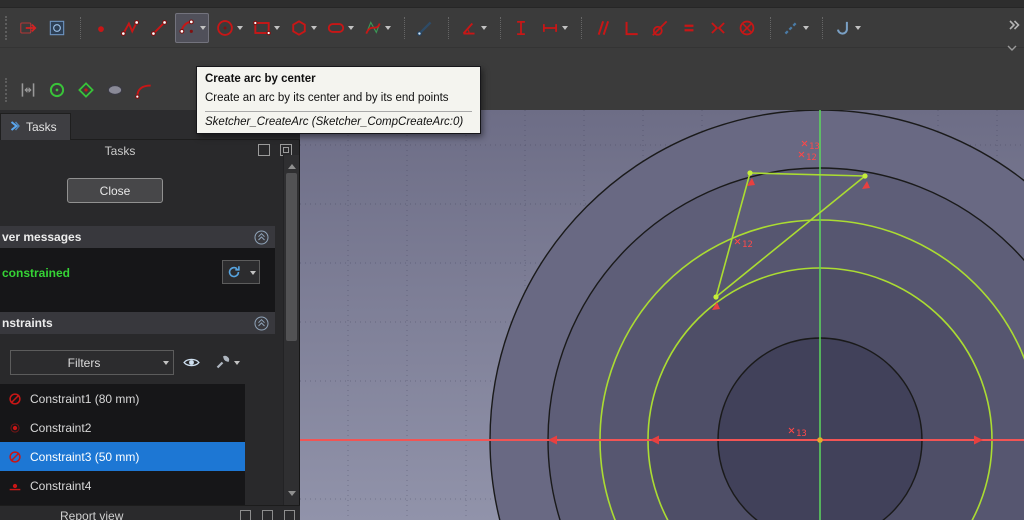 The height and width of the screenshot is (520, 1024). I want to click on toolbar-row2, so click(512, 90).